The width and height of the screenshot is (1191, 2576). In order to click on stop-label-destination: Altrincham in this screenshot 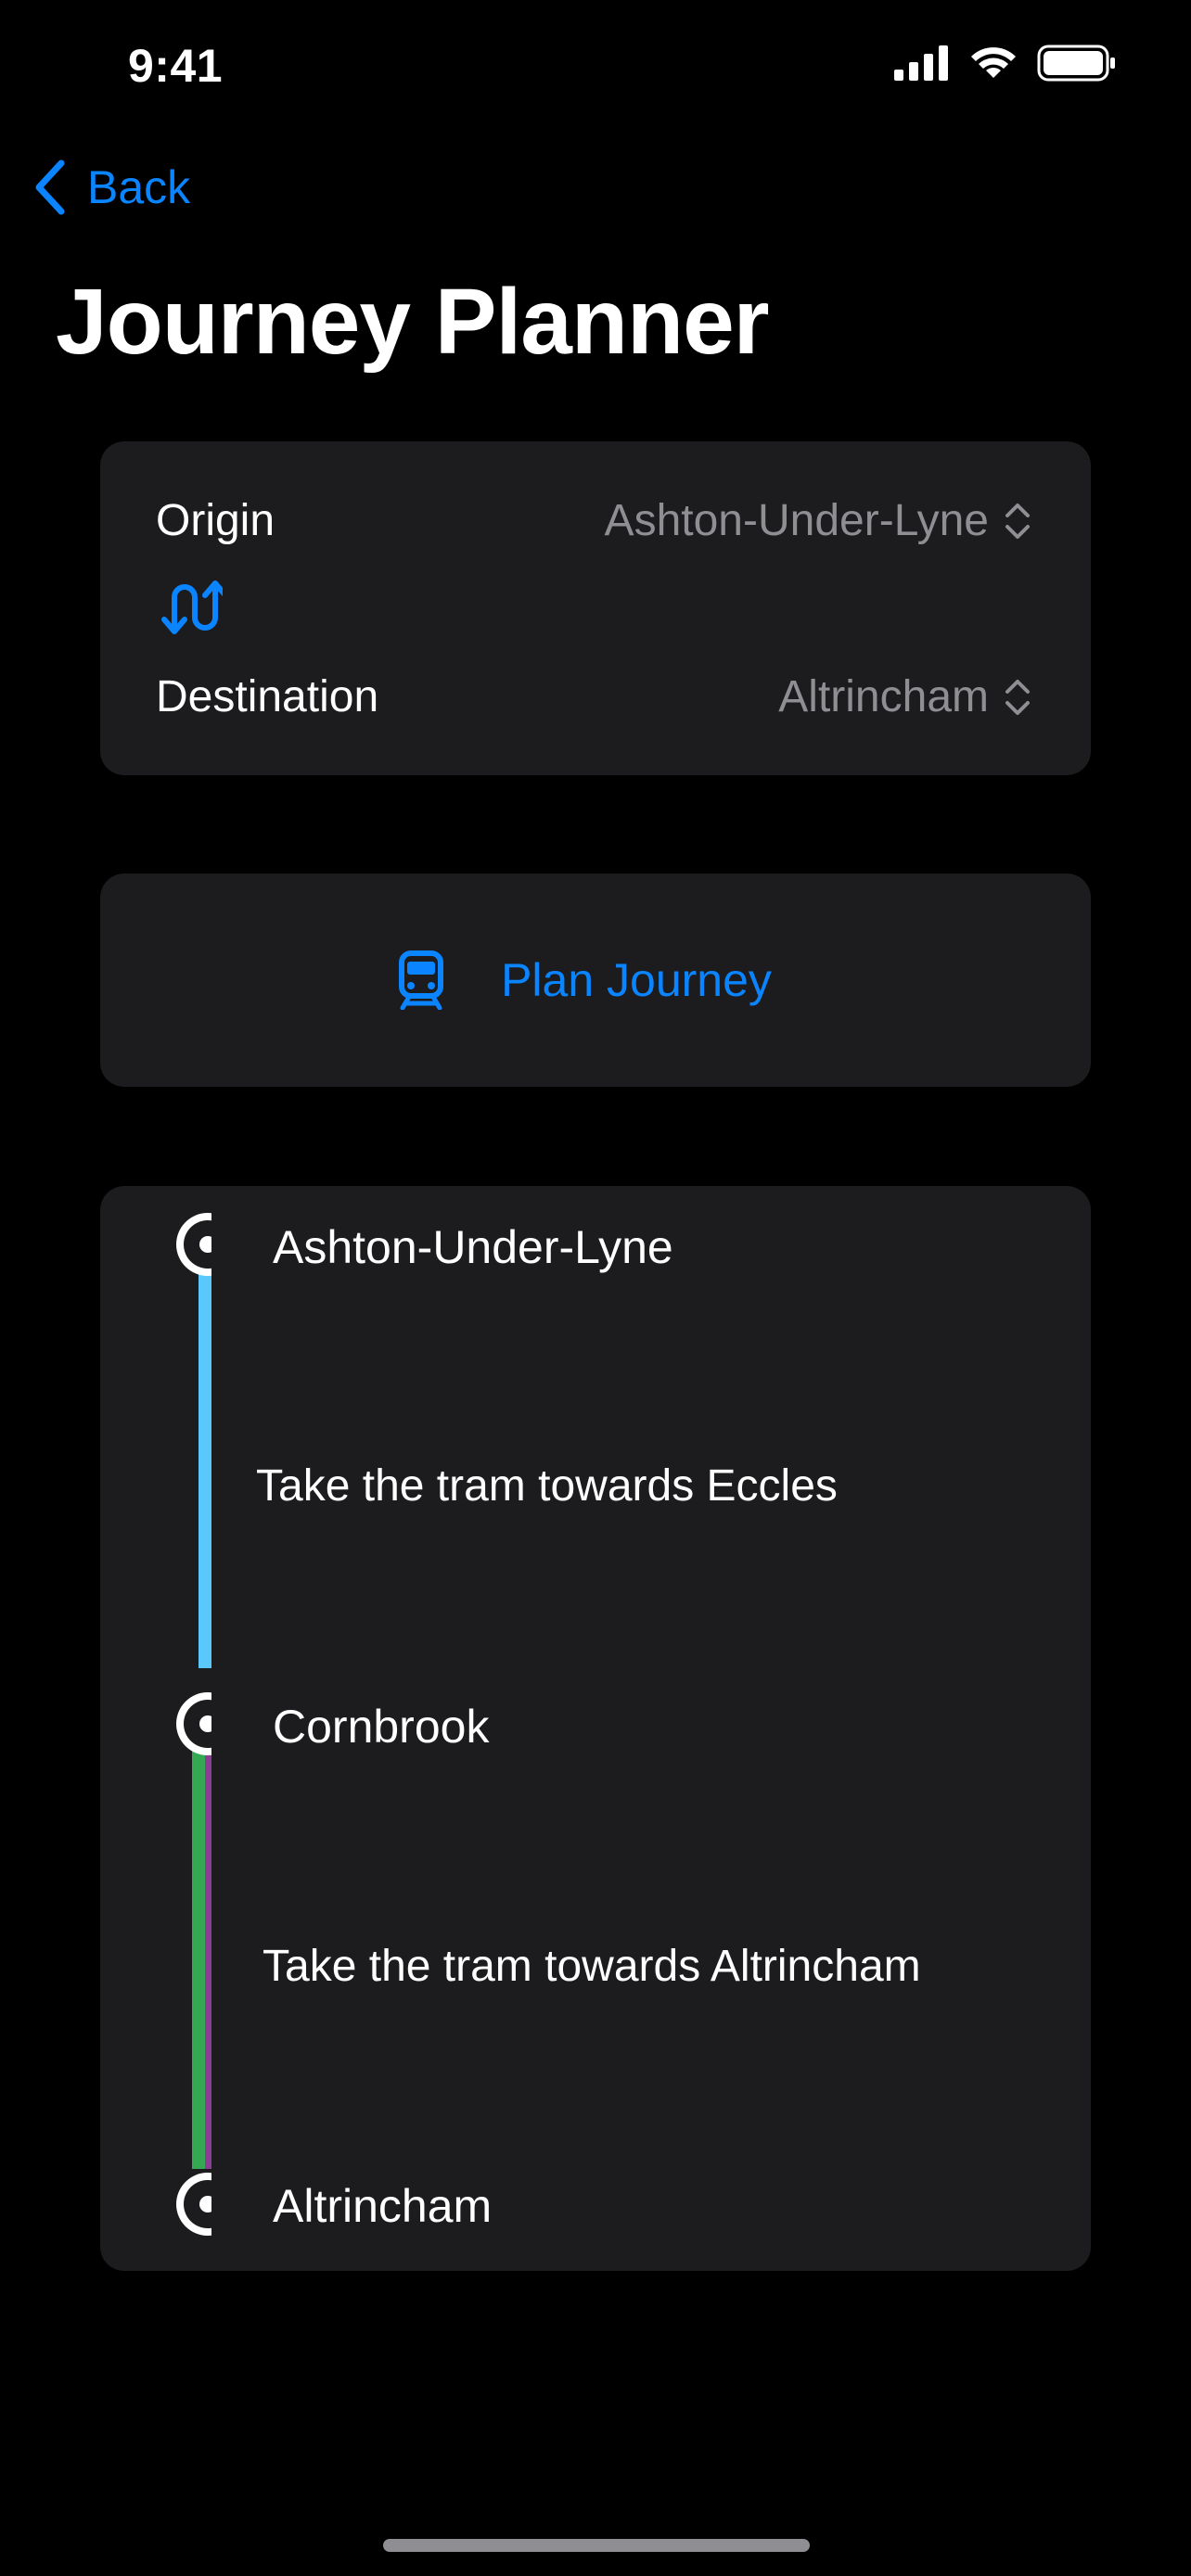, I will do `click(383, 2206)`.